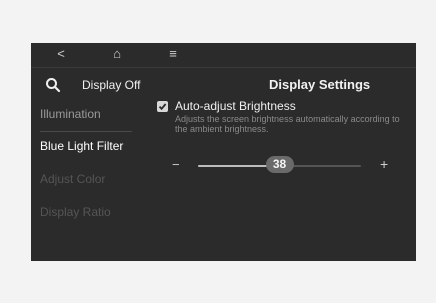 This screenshot has height=303, width=436. I want to click on check-icon, so click(162, 107).